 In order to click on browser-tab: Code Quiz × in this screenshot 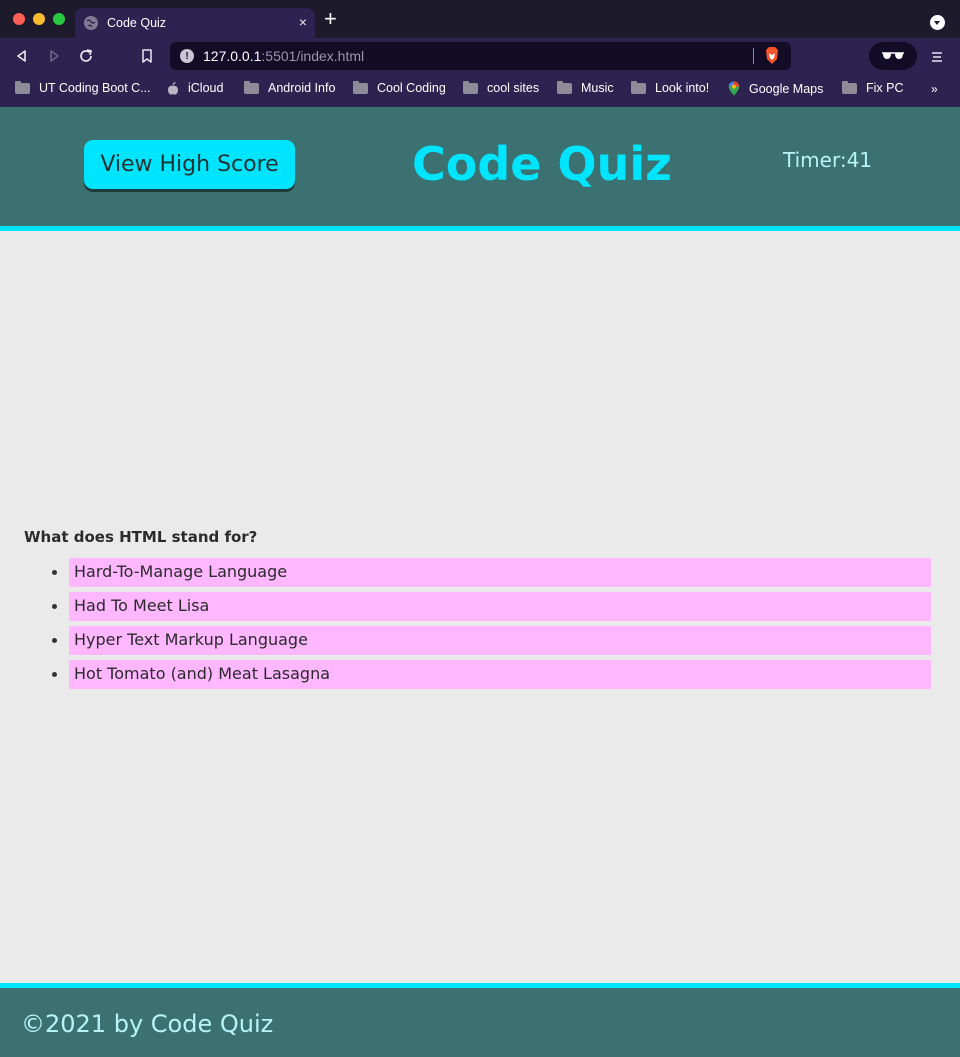, I will do `click(195, 23)`.